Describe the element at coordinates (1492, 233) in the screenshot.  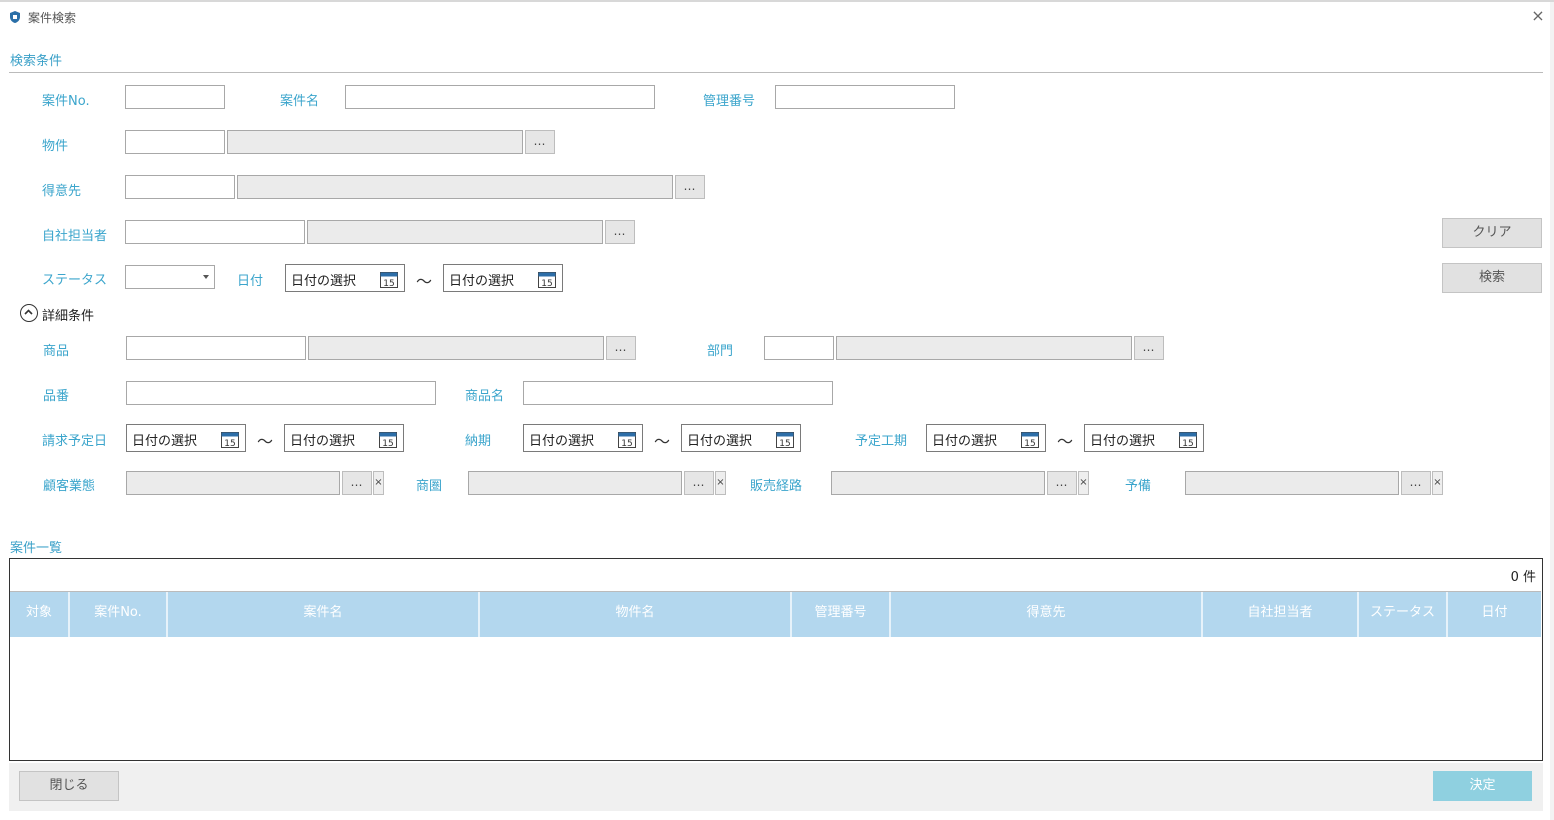
I see `clear-button: クリア` at that location.